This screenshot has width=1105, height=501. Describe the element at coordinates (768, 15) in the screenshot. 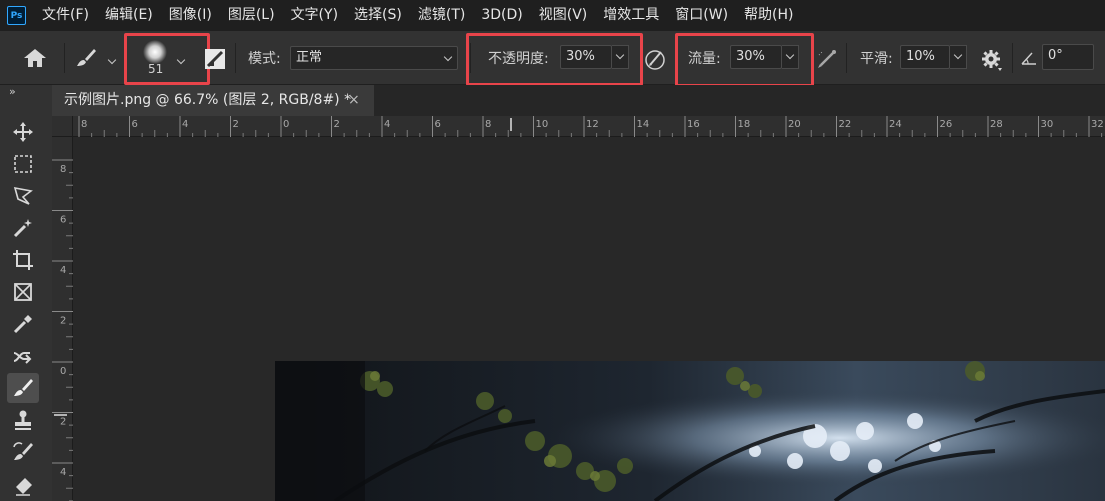

I see `menu-help: 帮助(H)` at that location.